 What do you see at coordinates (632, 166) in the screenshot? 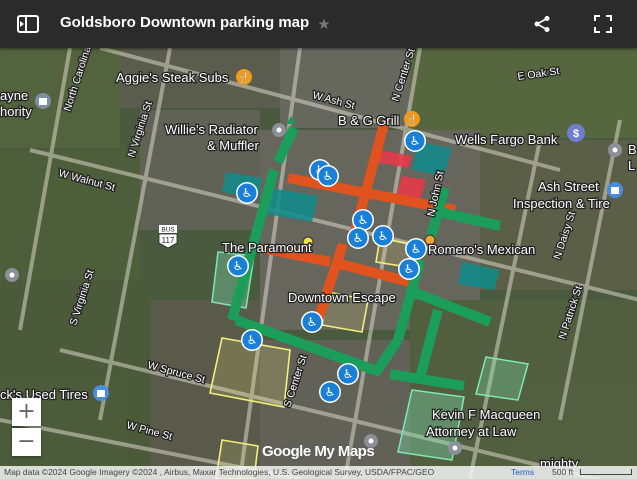
I see `label-edge-l: L` at bounding box center [632, 166].